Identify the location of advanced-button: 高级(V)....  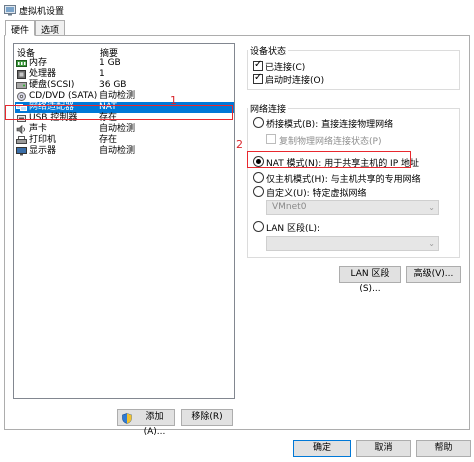
(433, 274).